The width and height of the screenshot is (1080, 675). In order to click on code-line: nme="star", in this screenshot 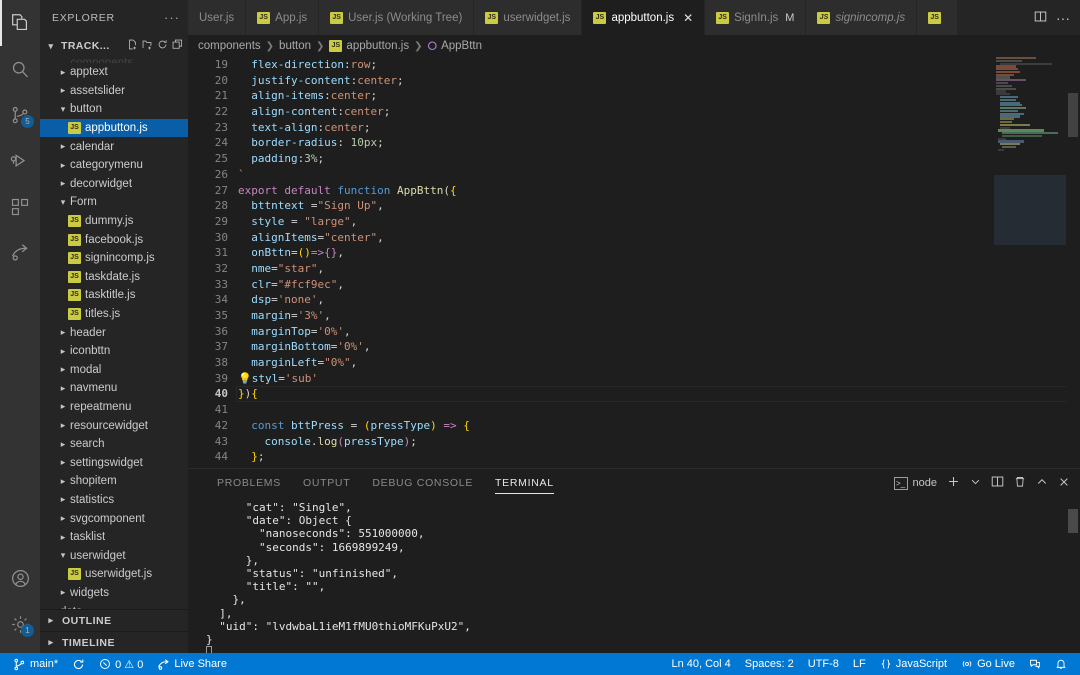, I will do `click(658, 269)`.